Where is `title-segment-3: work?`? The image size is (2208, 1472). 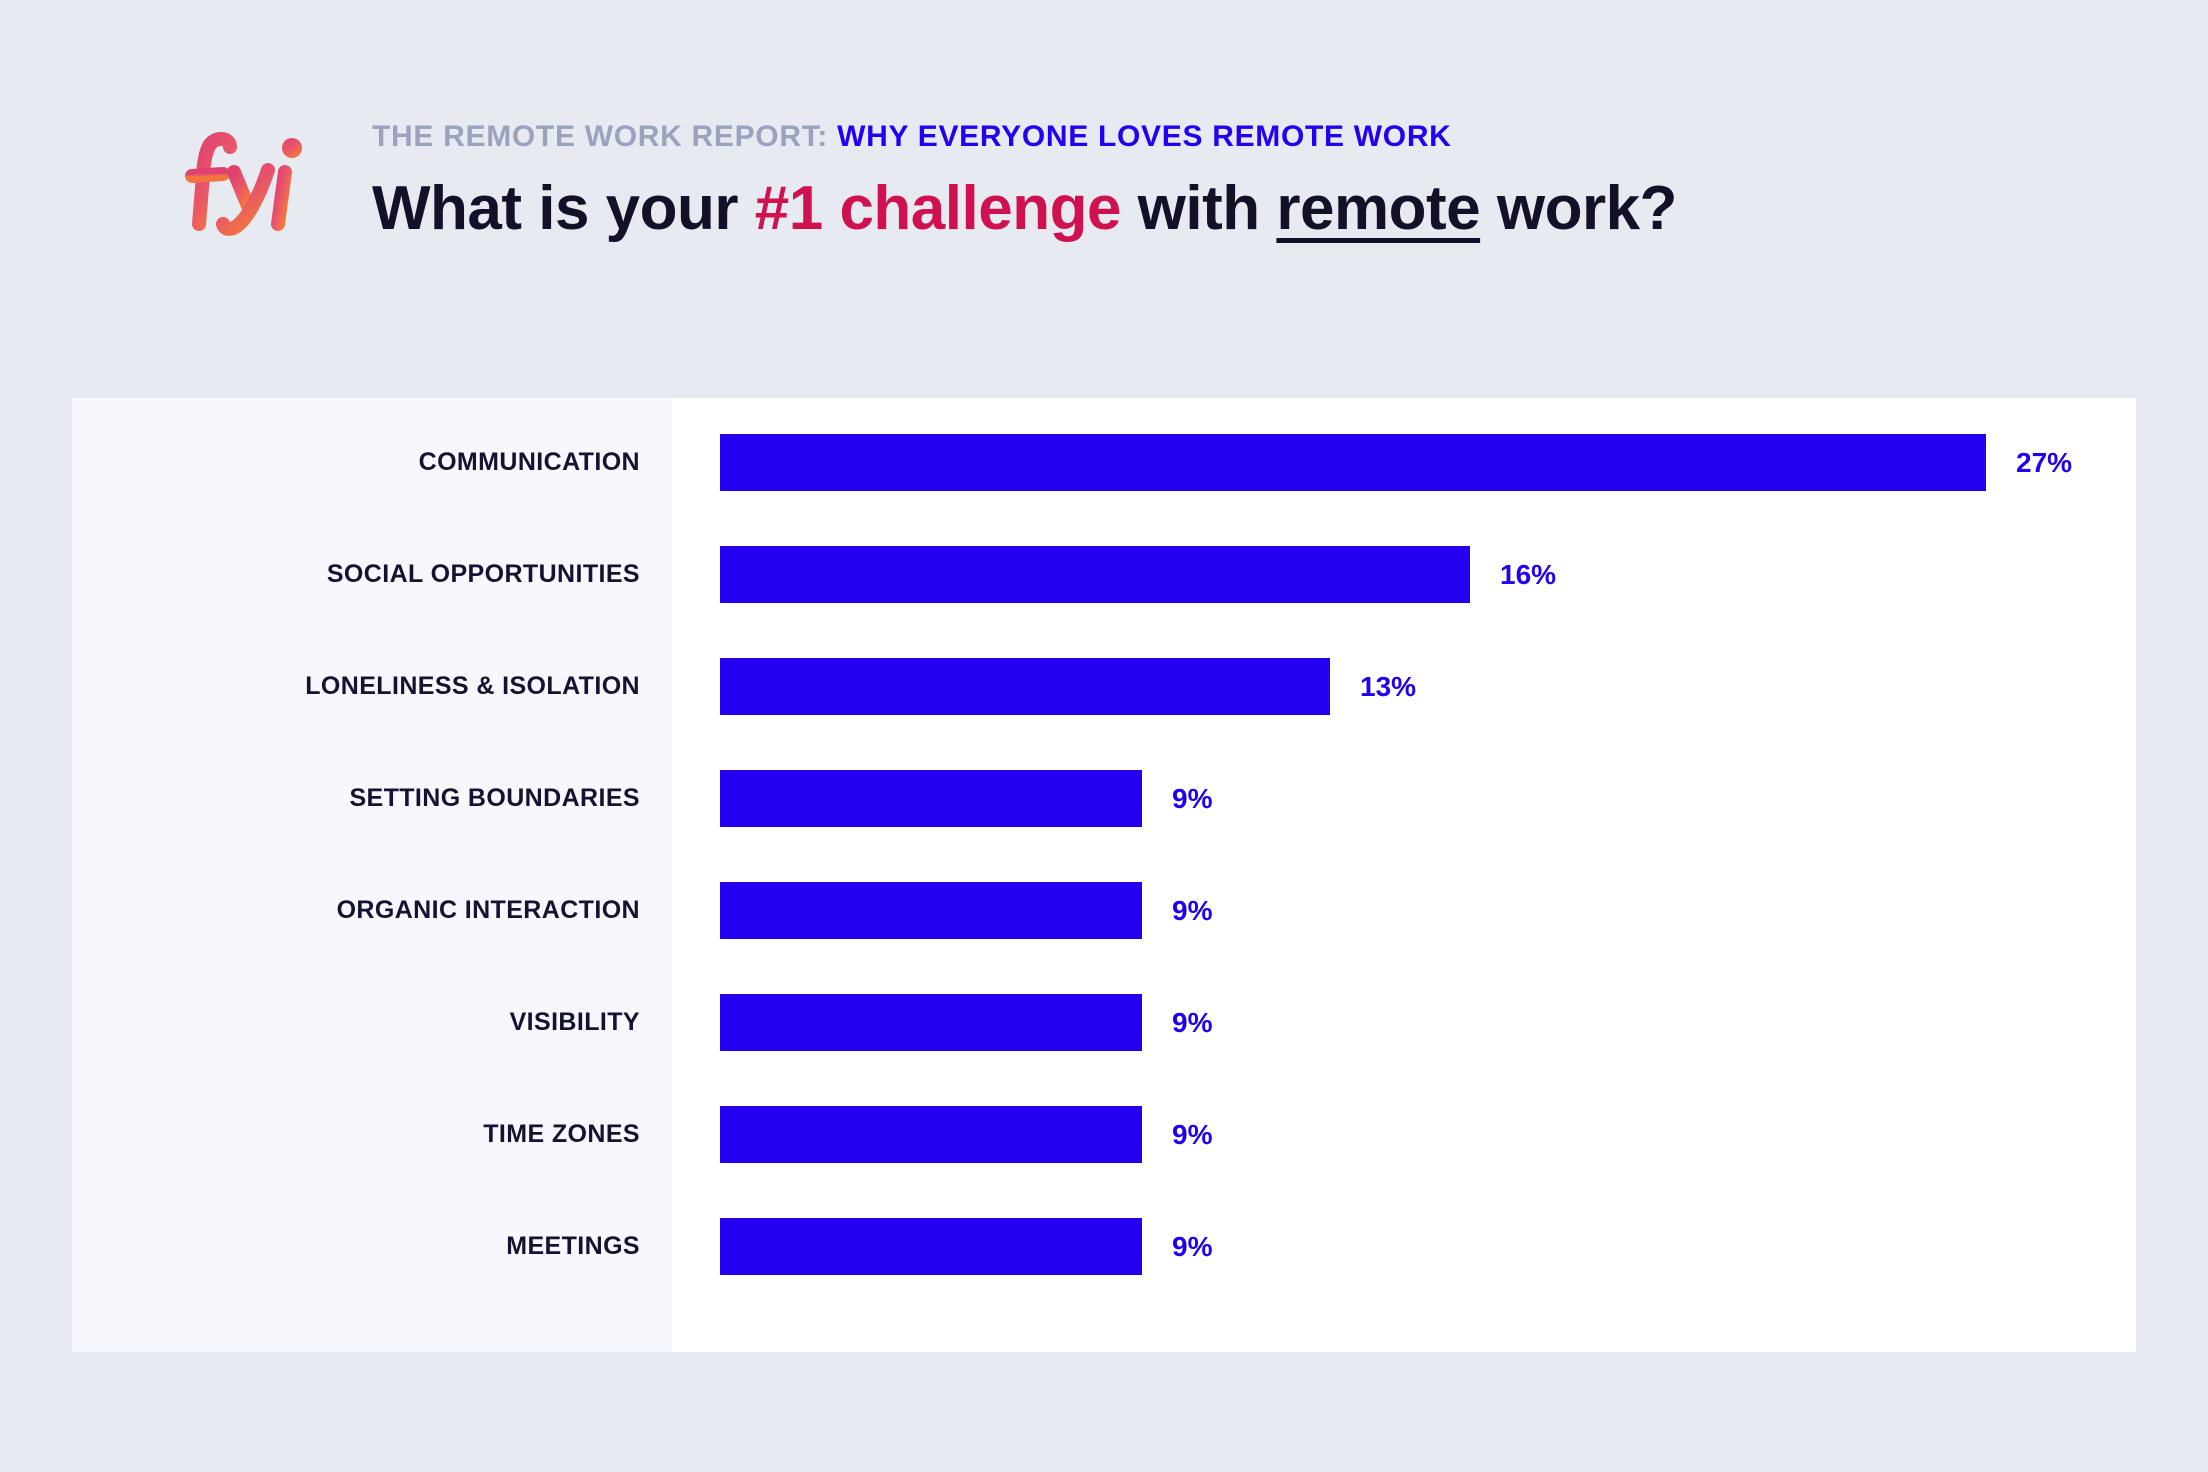 title-segment-3: work? is located at coordinates (1579, 208).